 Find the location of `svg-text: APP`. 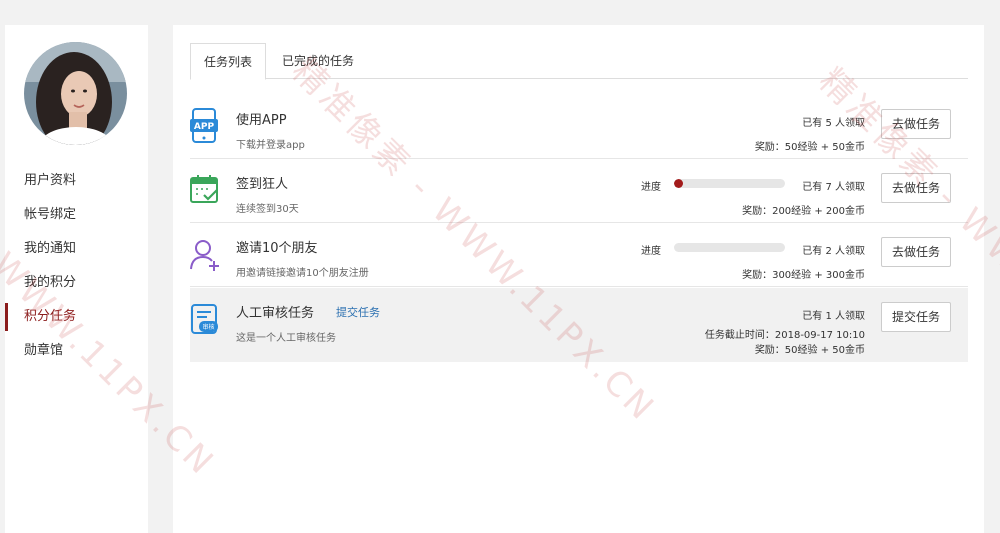

svg-text: APP is located at coordinates (204, 127).